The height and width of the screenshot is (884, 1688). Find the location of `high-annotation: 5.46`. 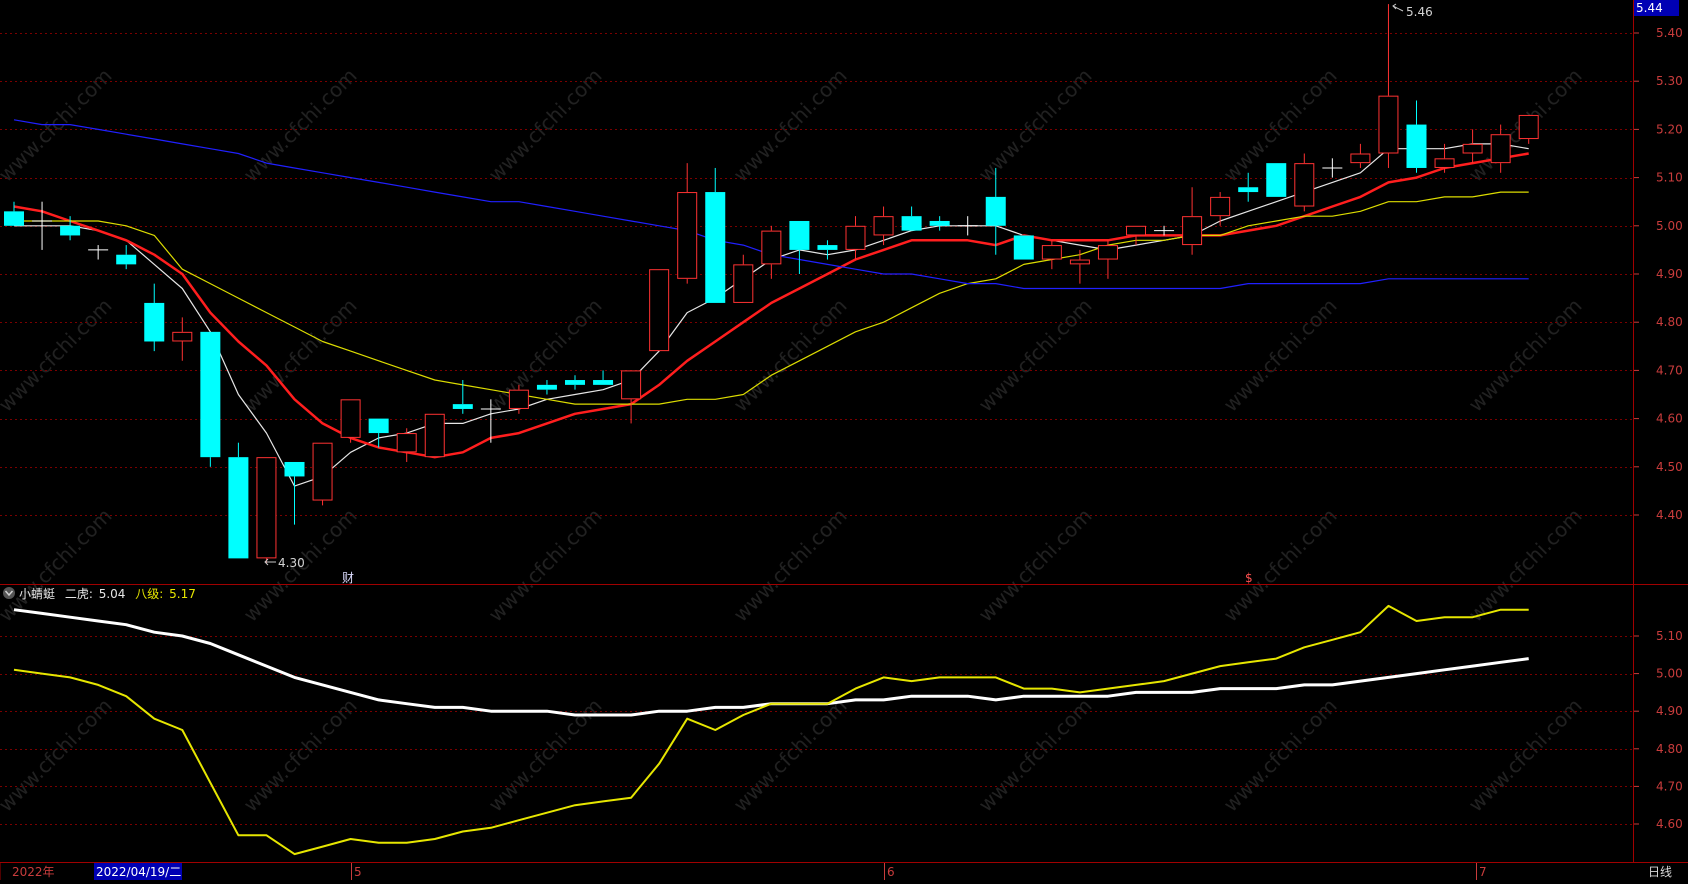

high-annotation: 5.46 is located at coordinates (1412, 11).